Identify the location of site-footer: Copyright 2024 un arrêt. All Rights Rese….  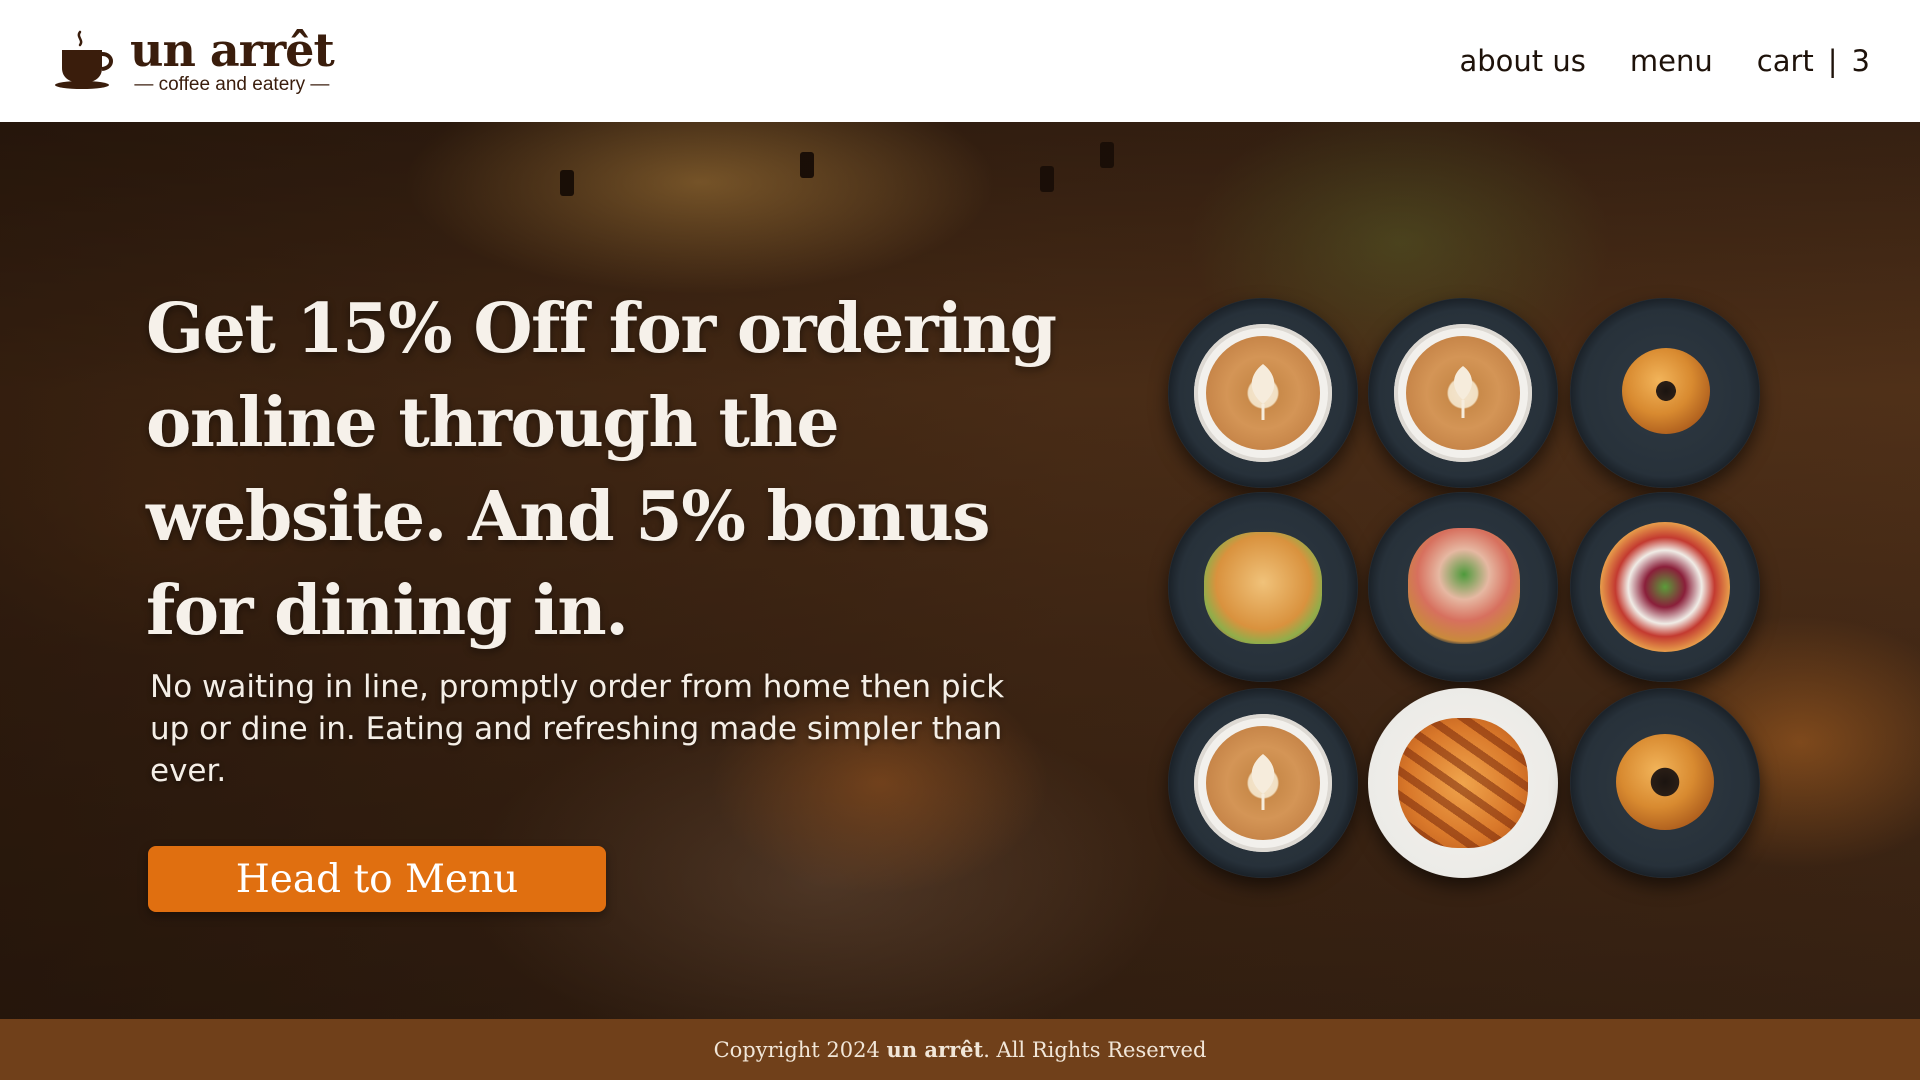
(960, 1049).